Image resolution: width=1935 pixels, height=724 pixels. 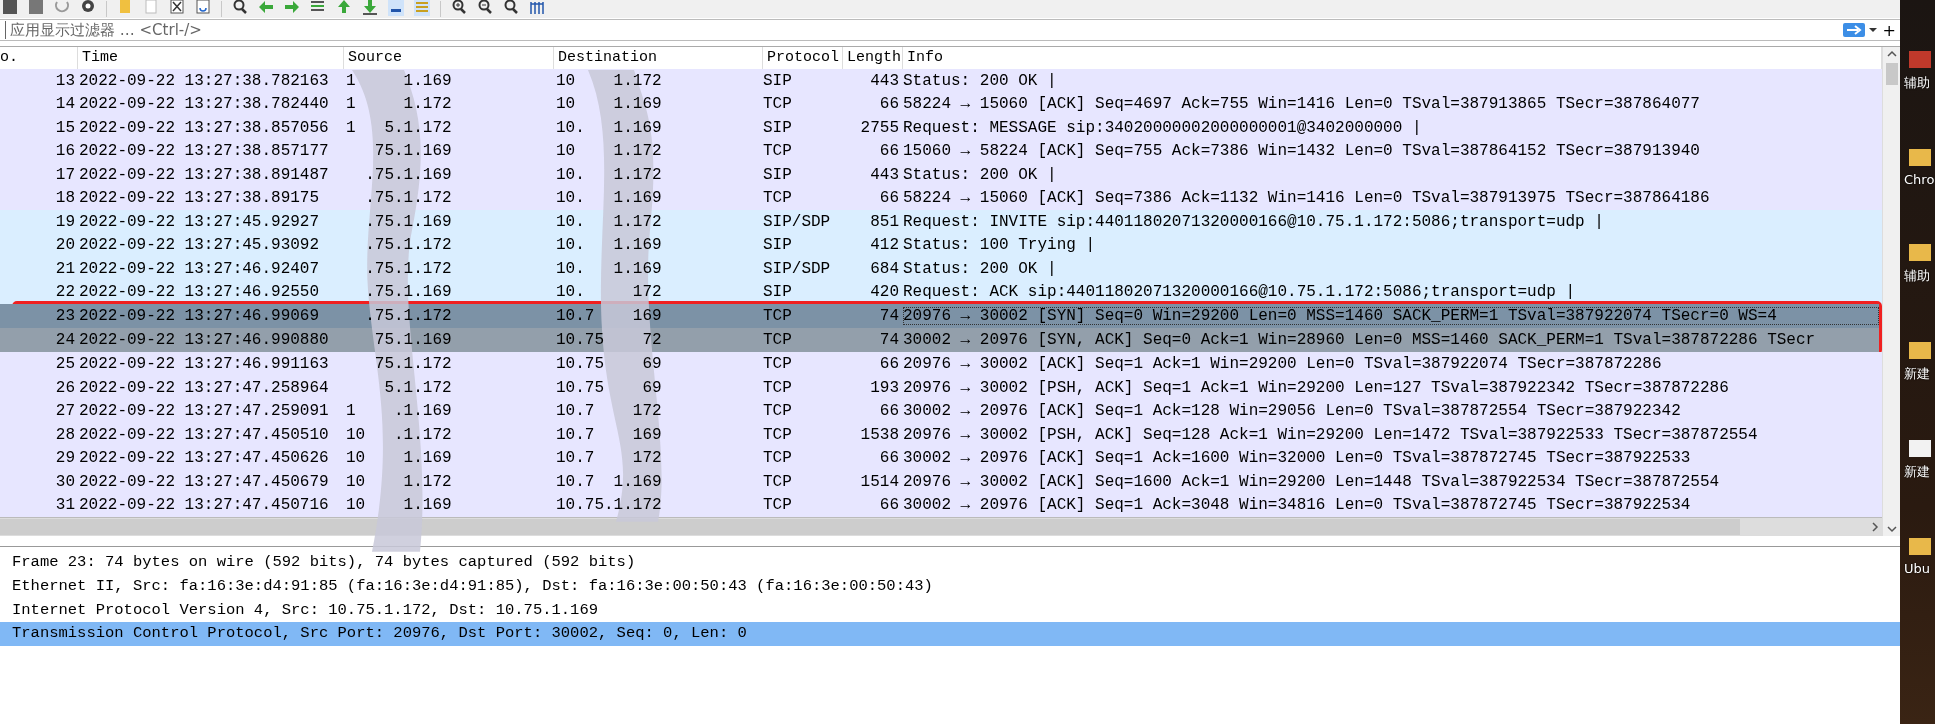 What do you see at coordinates (1297, 458) in the screenshot?
I see `table-cell-text: 30002 → 20976 [ACK] Seq=1 Ack=1600 Win=32000 Len=0 TSval=387872745 TSecr=387922533` at bounding box center [1297, 458].